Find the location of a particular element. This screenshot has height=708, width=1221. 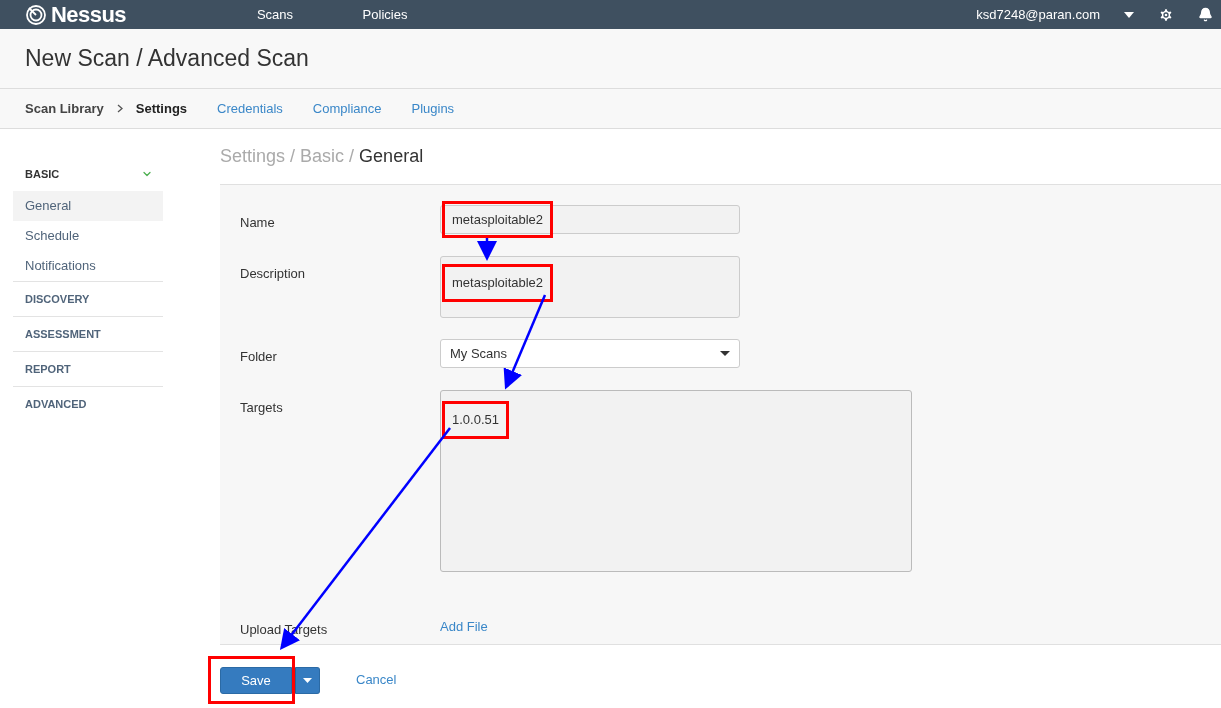

nav-link: Scans is located at coordinates (275, 14).